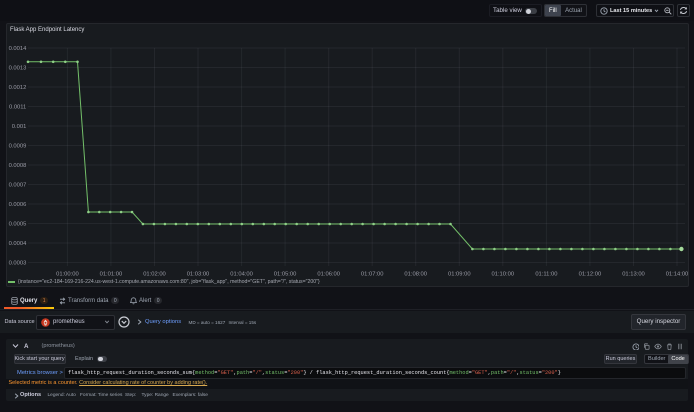 This screenshot has height=412, width=694. What do you see at coordinates (415, 275) in the screenshot?
I see `svg-text: 01:08:00` at bounding box center [415, 275].